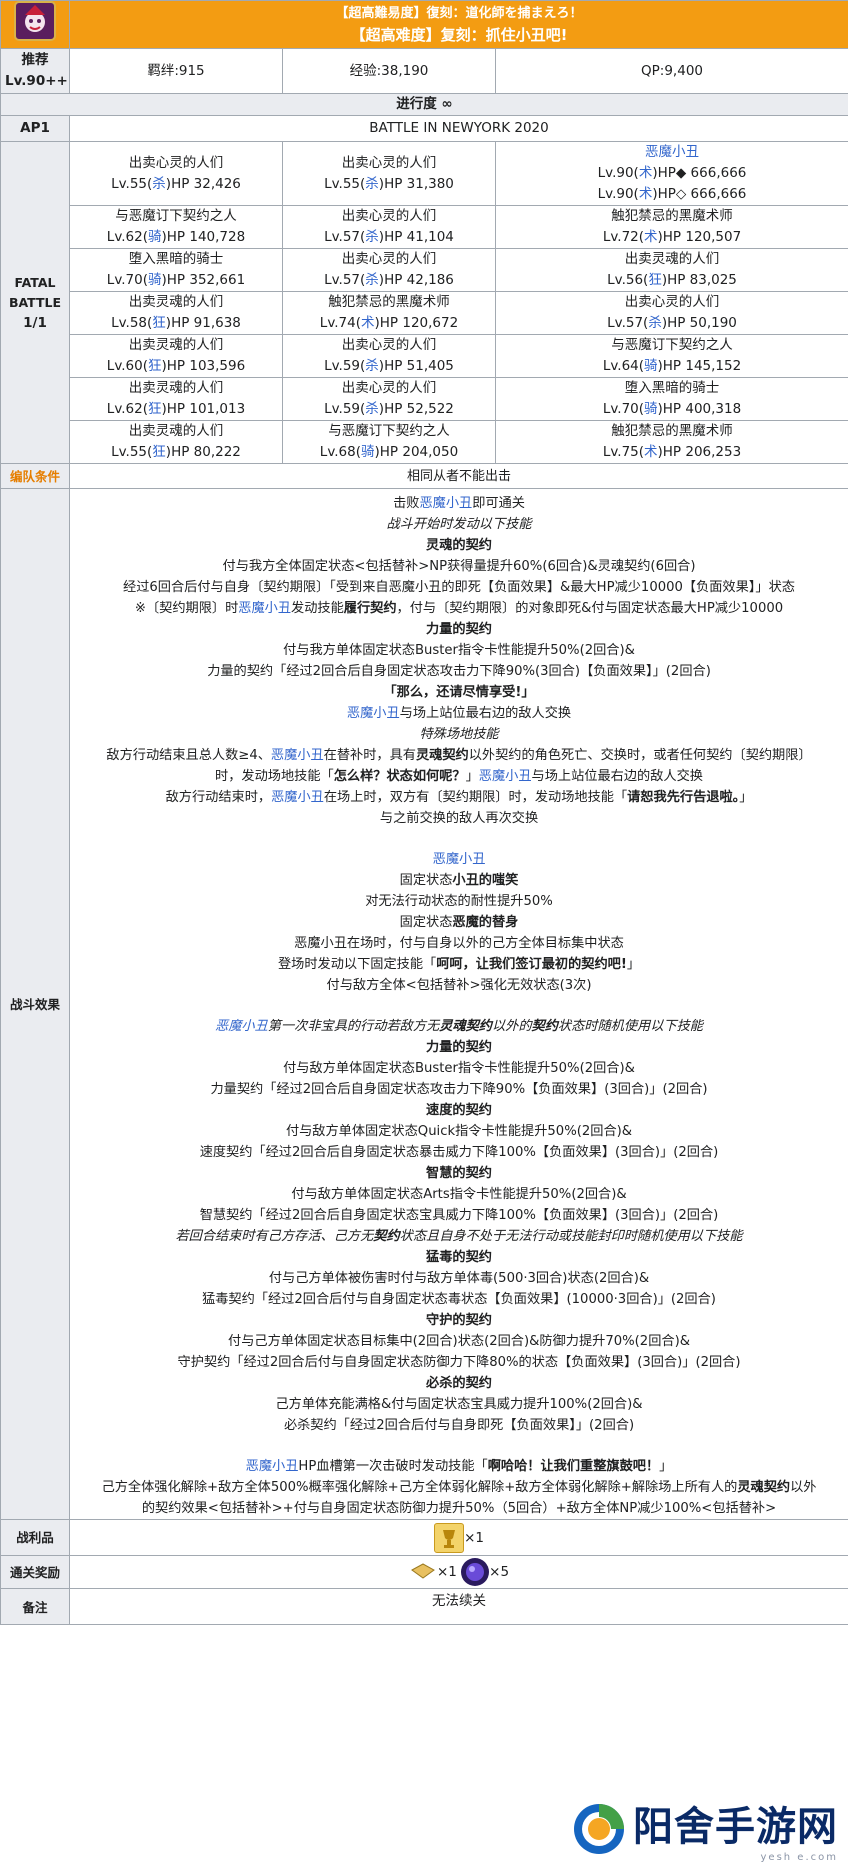 The width and height of the screenshot is (848, 1865). Describe the element at coordinates (672, 452) in the screenshot. I see `enemy-stats: Lv.75(术)HP 206,253` at that location.